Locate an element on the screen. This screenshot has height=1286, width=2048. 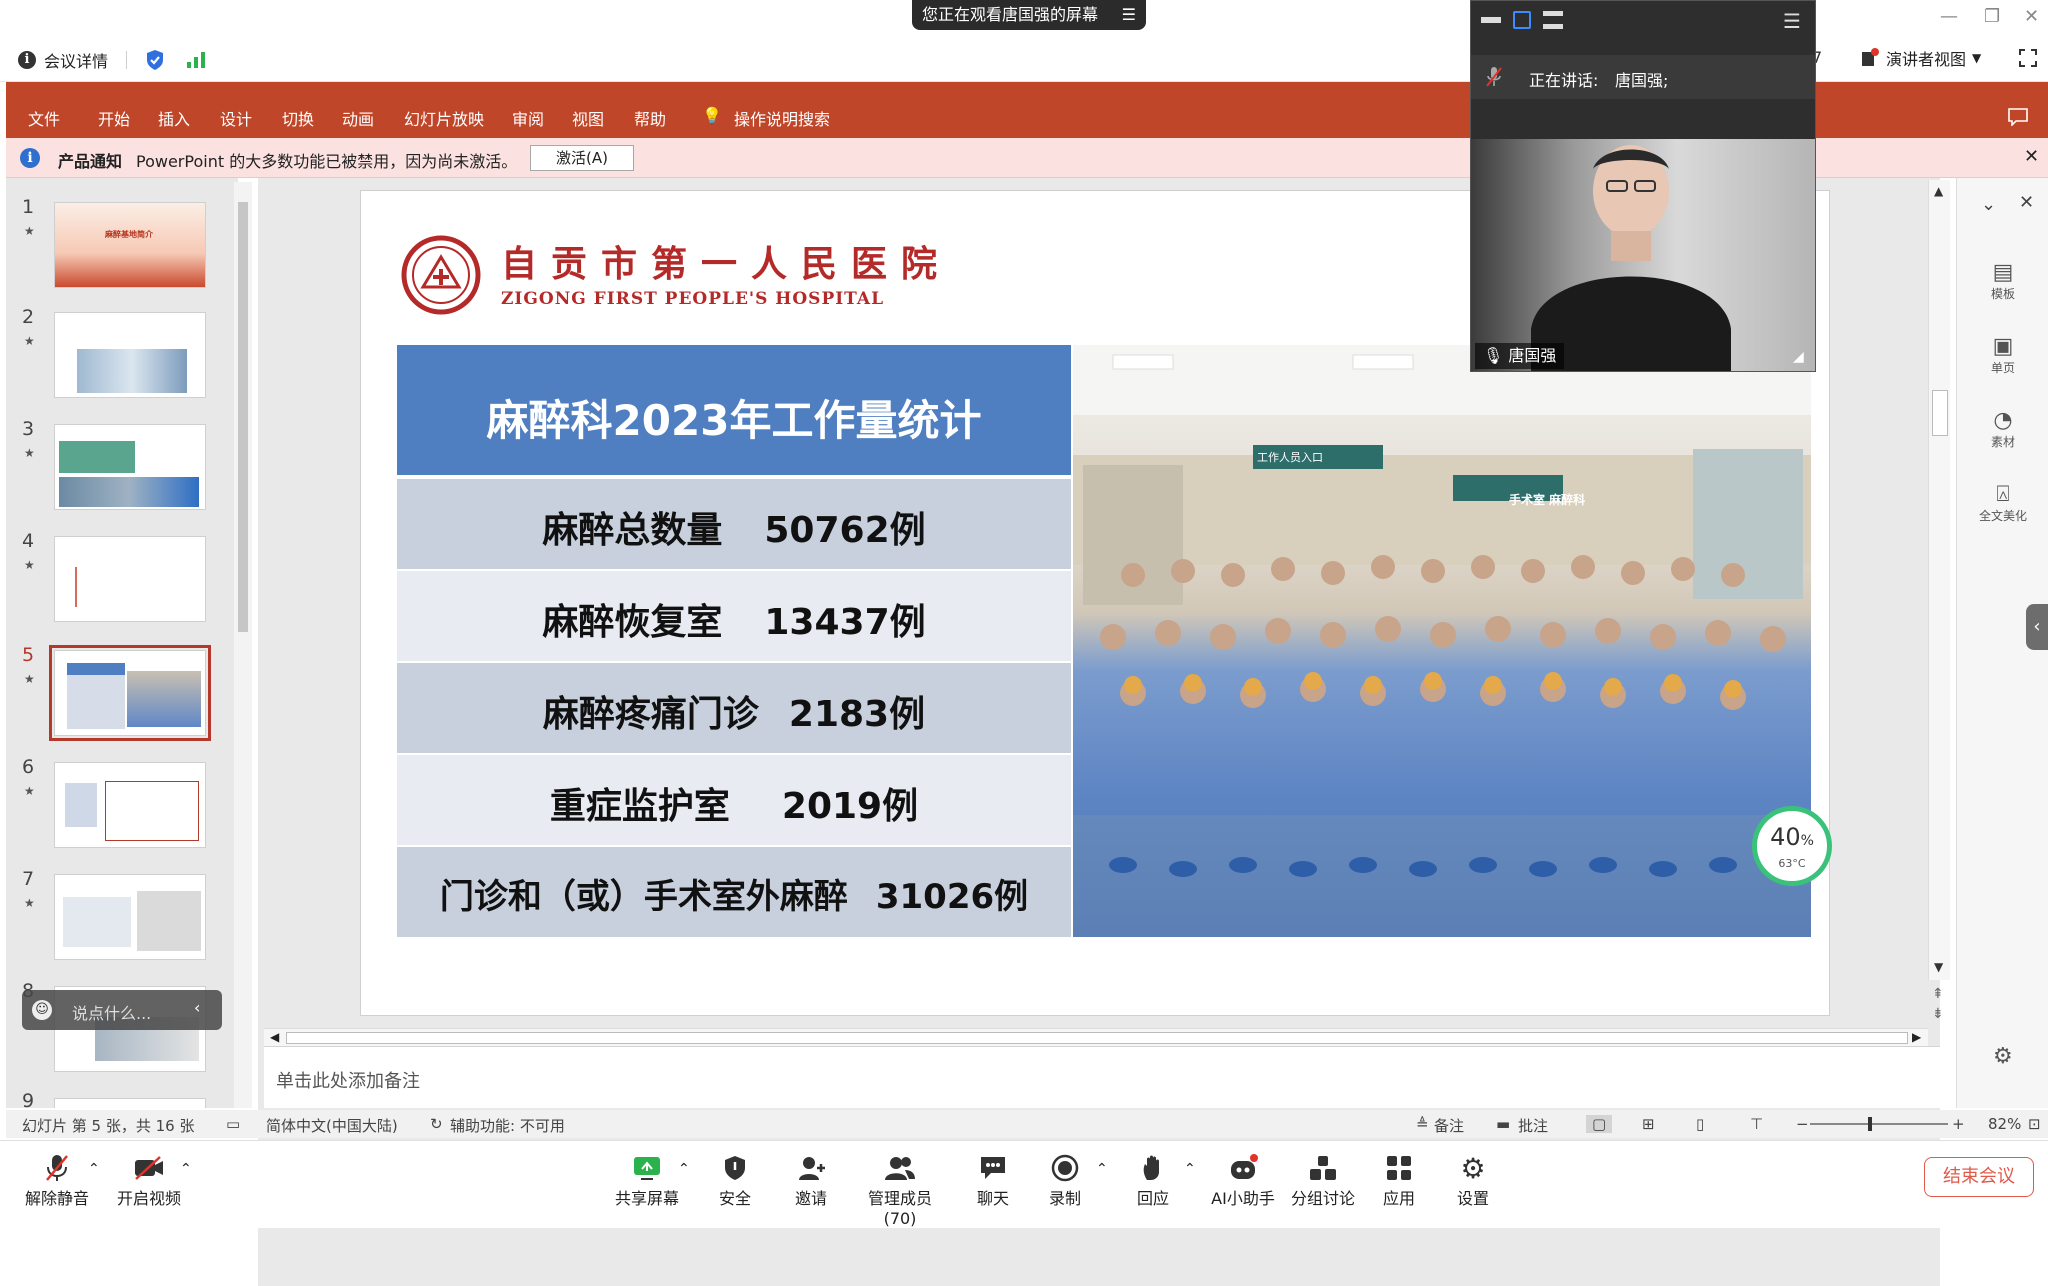
presenter-view-button: 演讲者视图 ▼ is located at coordinates (1920, 58).